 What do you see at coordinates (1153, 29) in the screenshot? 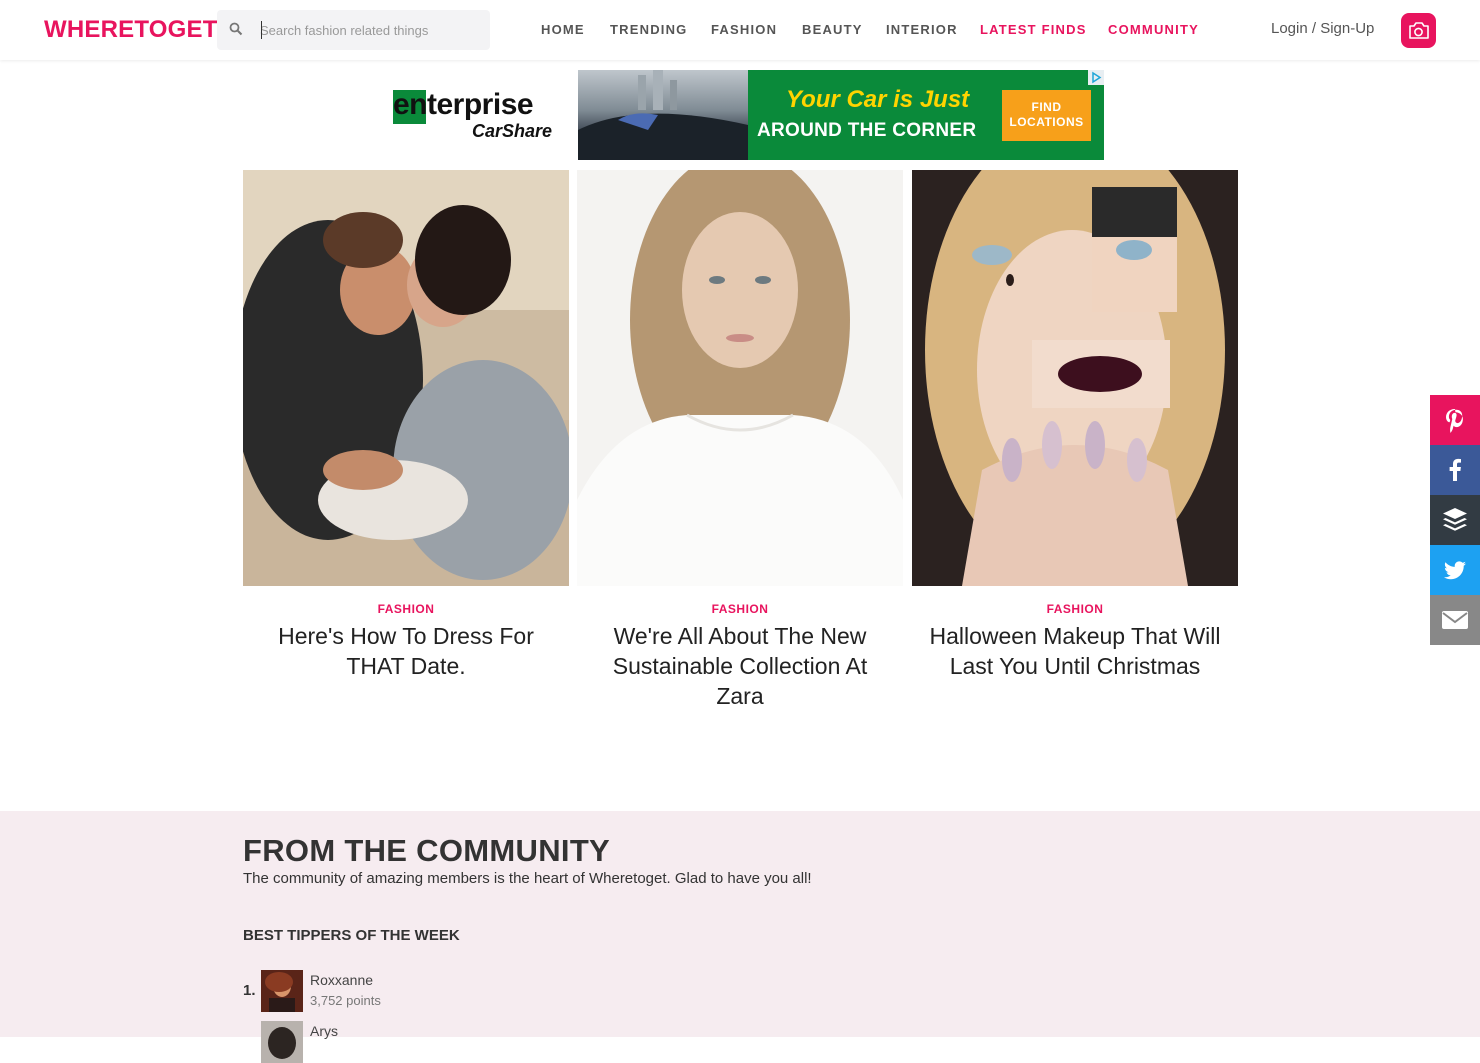
I see `nav-community: COMMUNITY` at bounding box center [1153, 29].